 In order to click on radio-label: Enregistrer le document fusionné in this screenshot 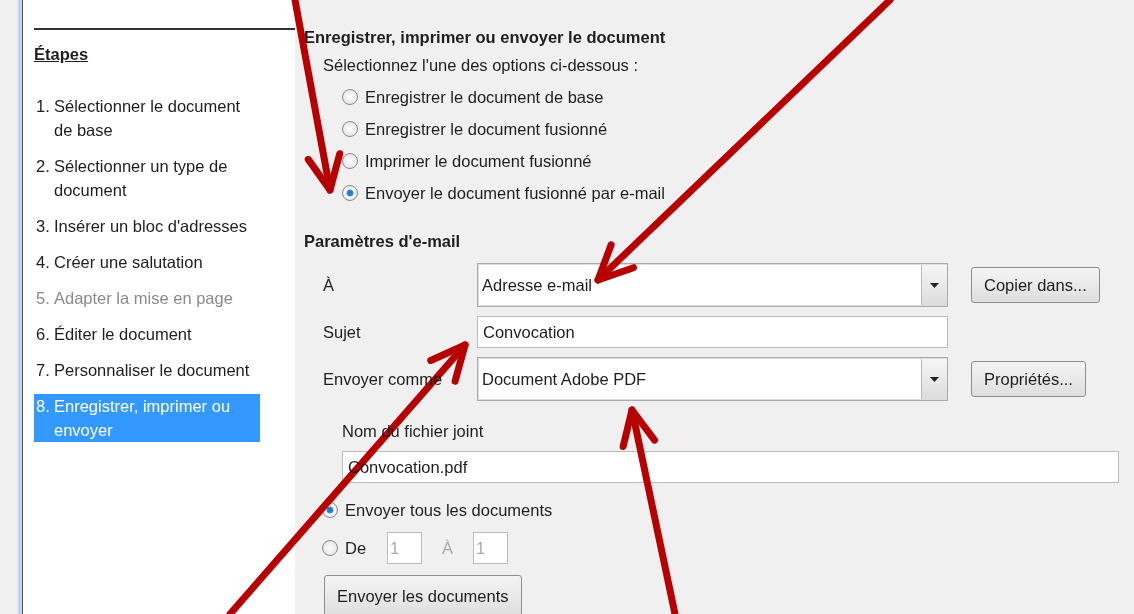, I will do `click(486, 129)`.